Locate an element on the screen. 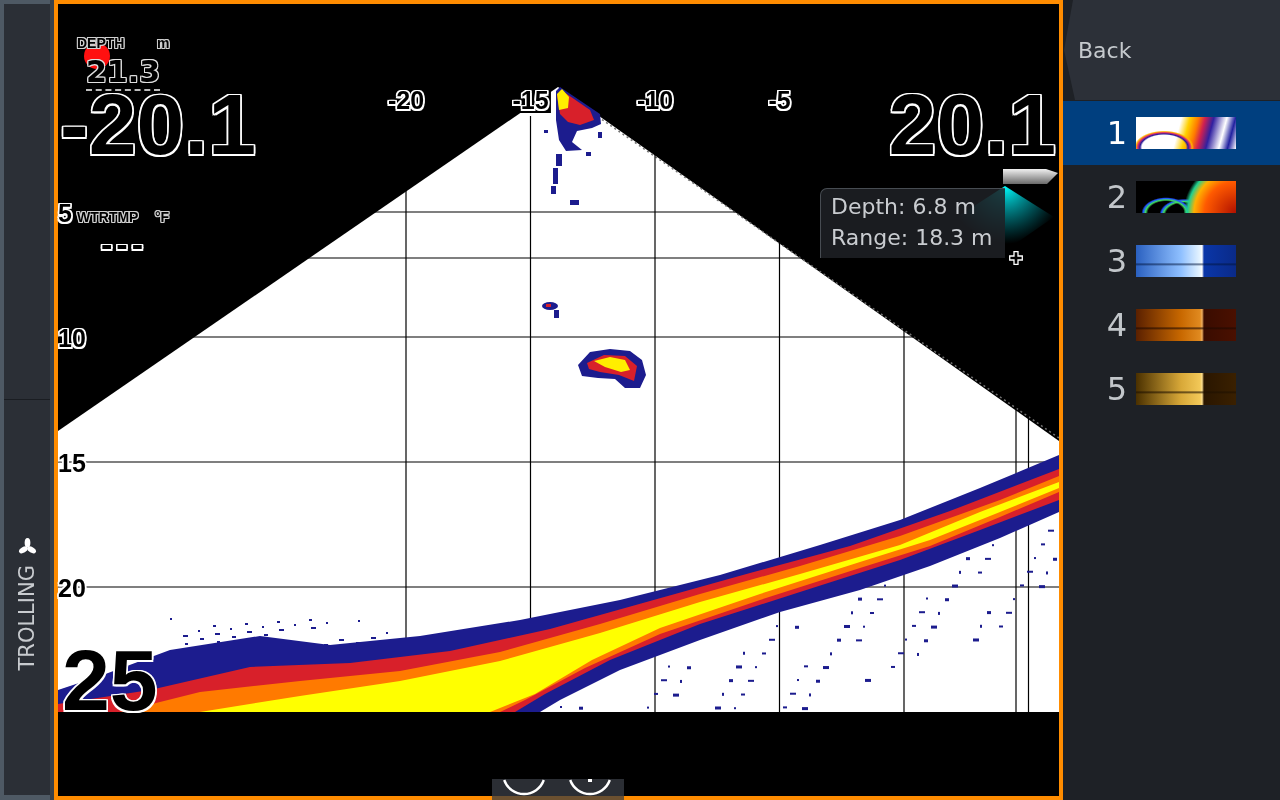  palette-item: 2 is located at coordinates (1171, 197).